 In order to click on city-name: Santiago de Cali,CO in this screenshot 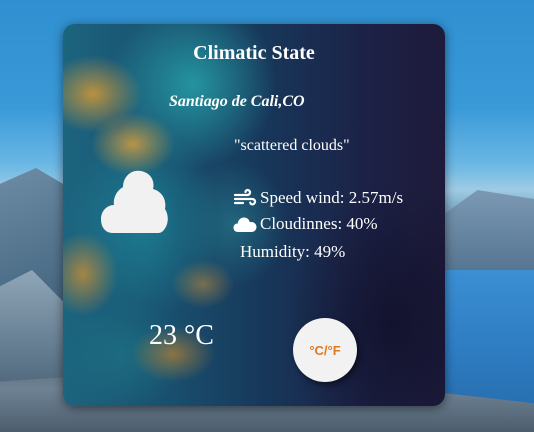, I will do `click(237, 101)`.